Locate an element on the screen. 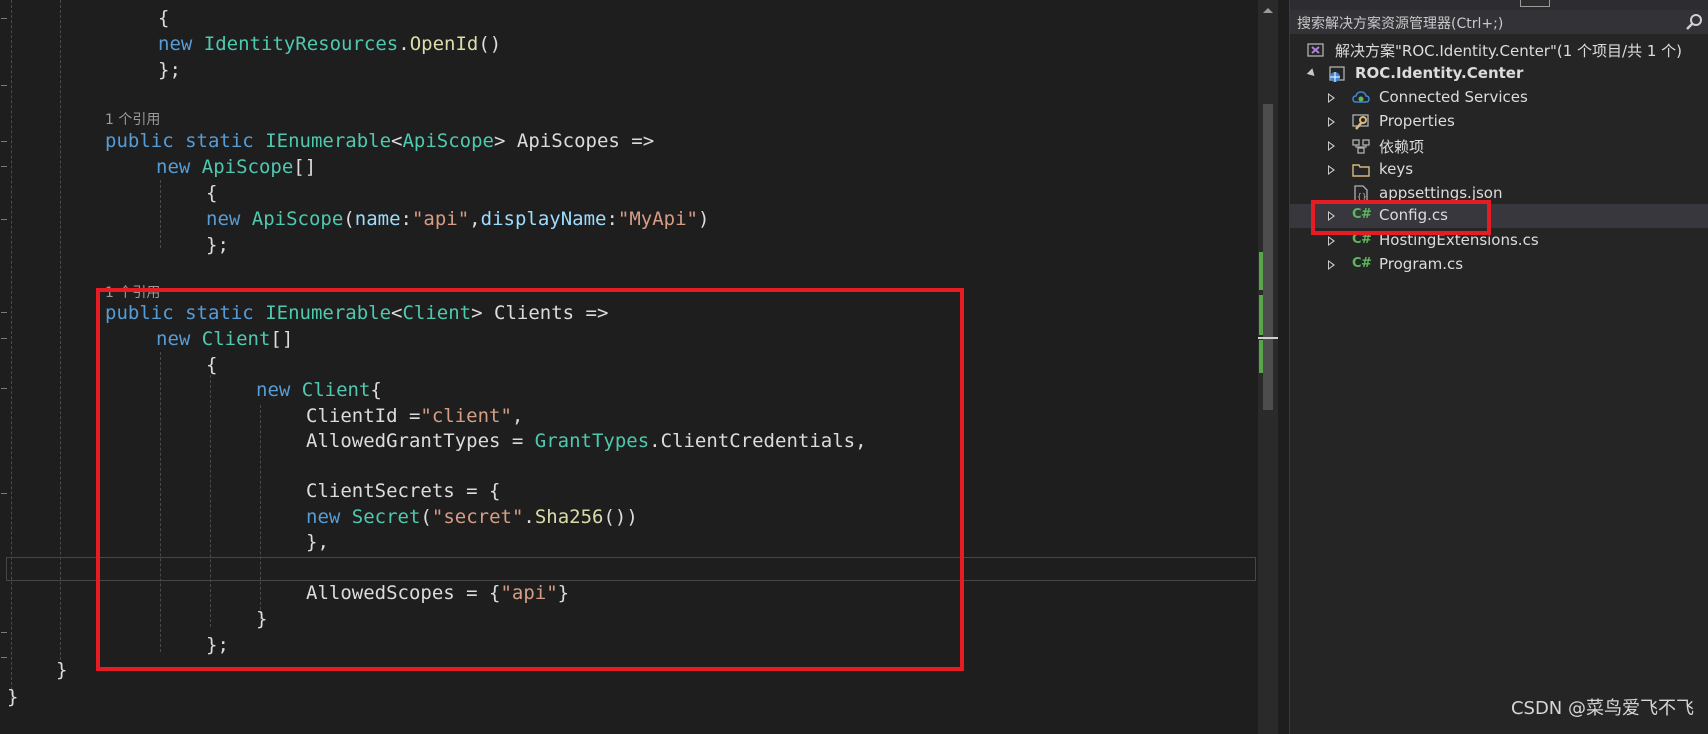  scroll-position-marker is located at coordinates (1268, 338).